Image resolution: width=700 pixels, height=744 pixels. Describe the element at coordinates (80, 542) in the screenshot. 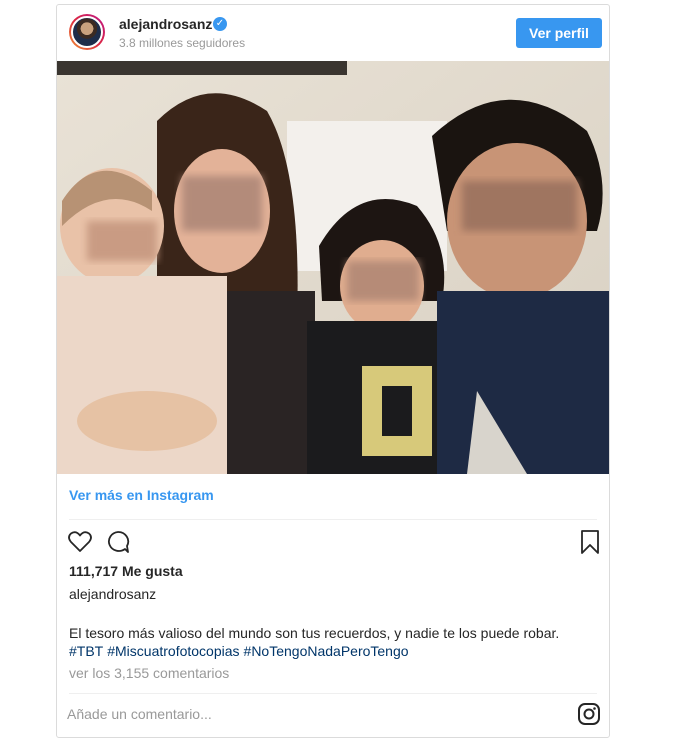

I see `heart-icon` at that location.